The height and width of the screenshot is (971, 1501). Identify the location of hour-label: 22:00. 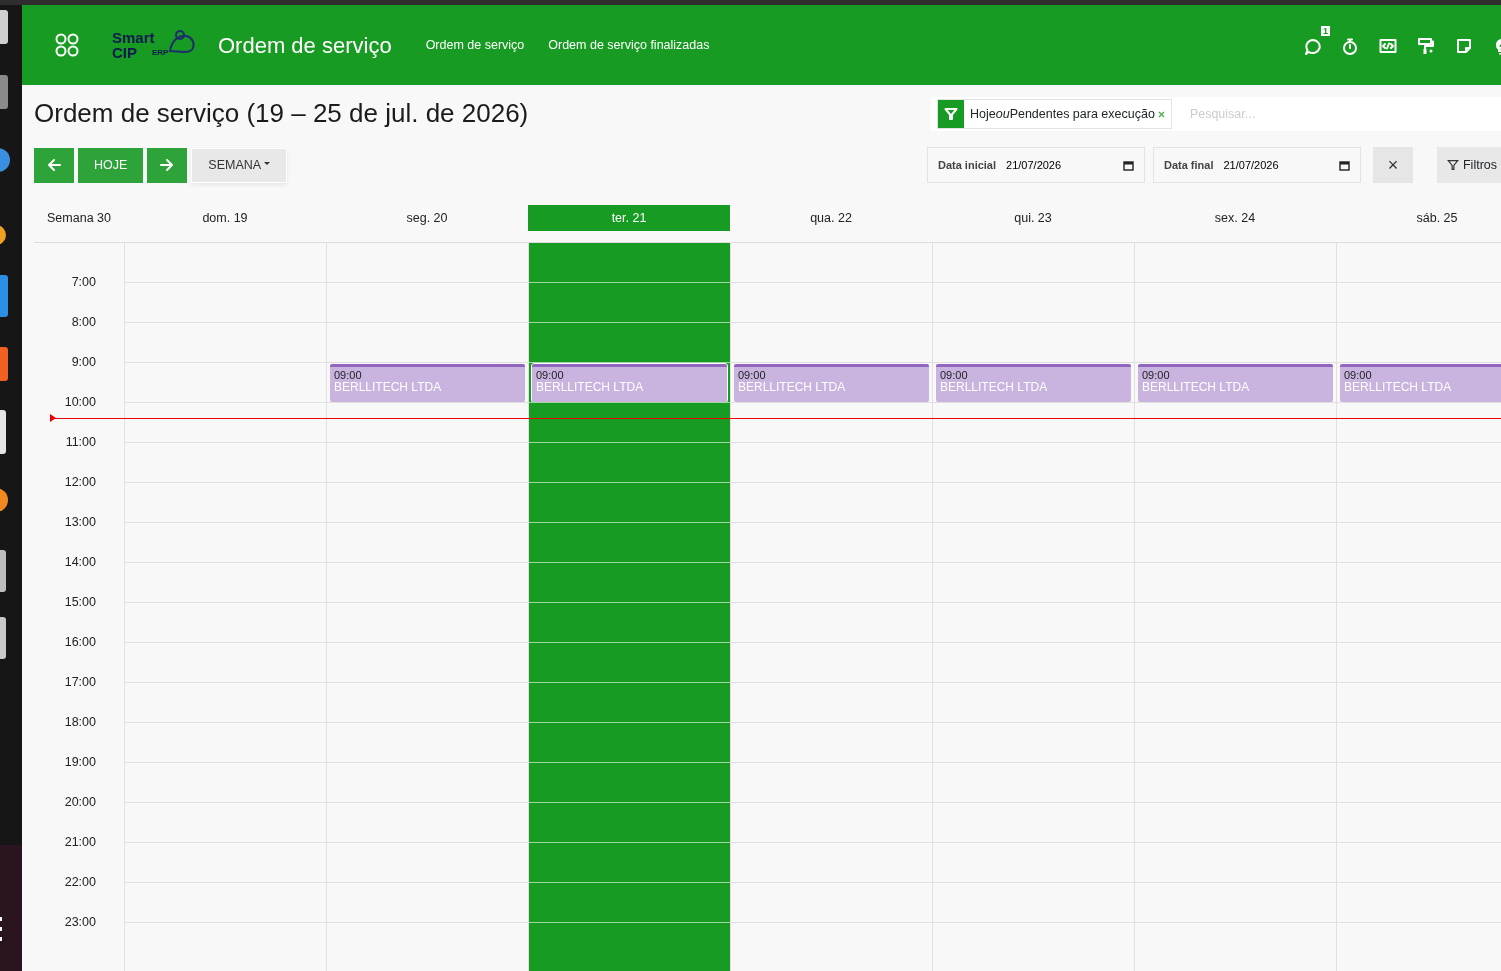
(80, 882).